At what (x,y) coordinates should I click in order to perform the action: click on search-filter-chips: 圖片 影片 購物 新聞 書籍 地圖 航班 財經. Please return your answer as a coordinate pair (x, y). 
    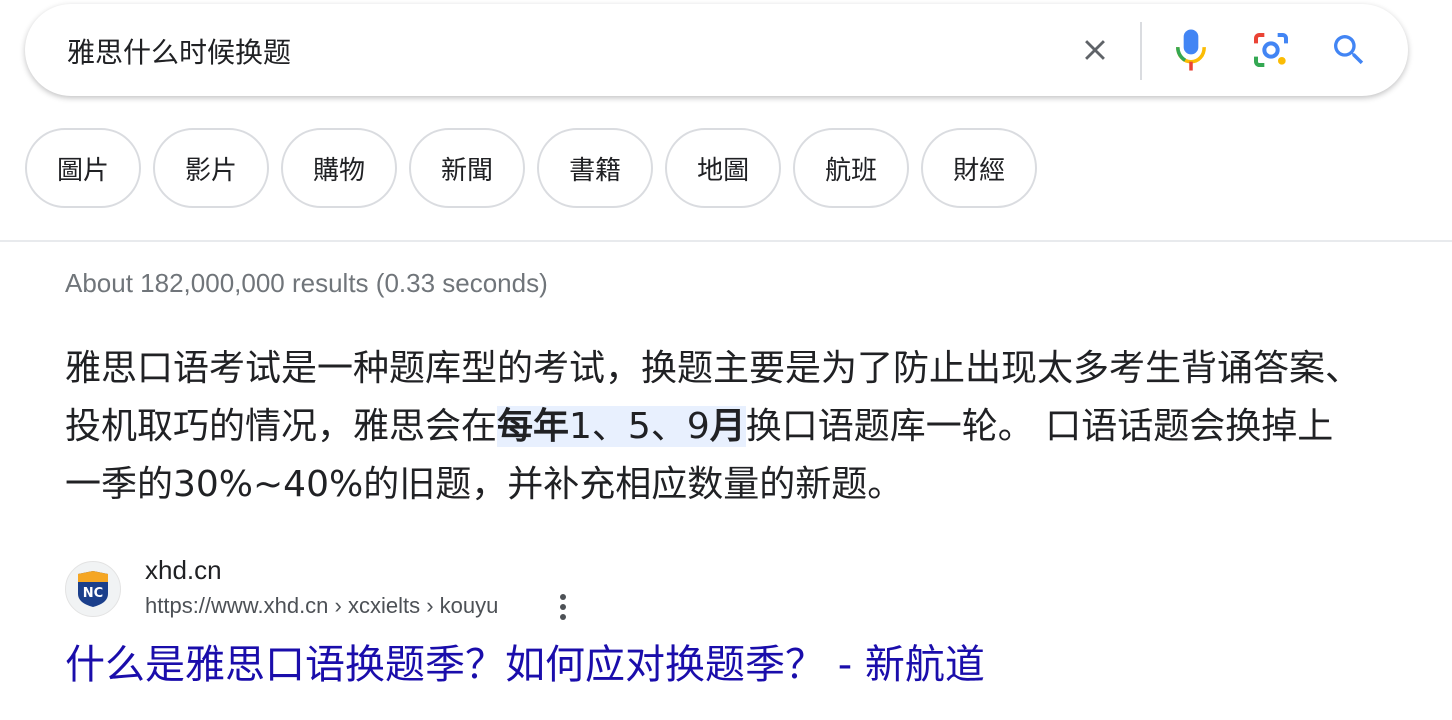
    Looking at the image, I should click on (531, 168).